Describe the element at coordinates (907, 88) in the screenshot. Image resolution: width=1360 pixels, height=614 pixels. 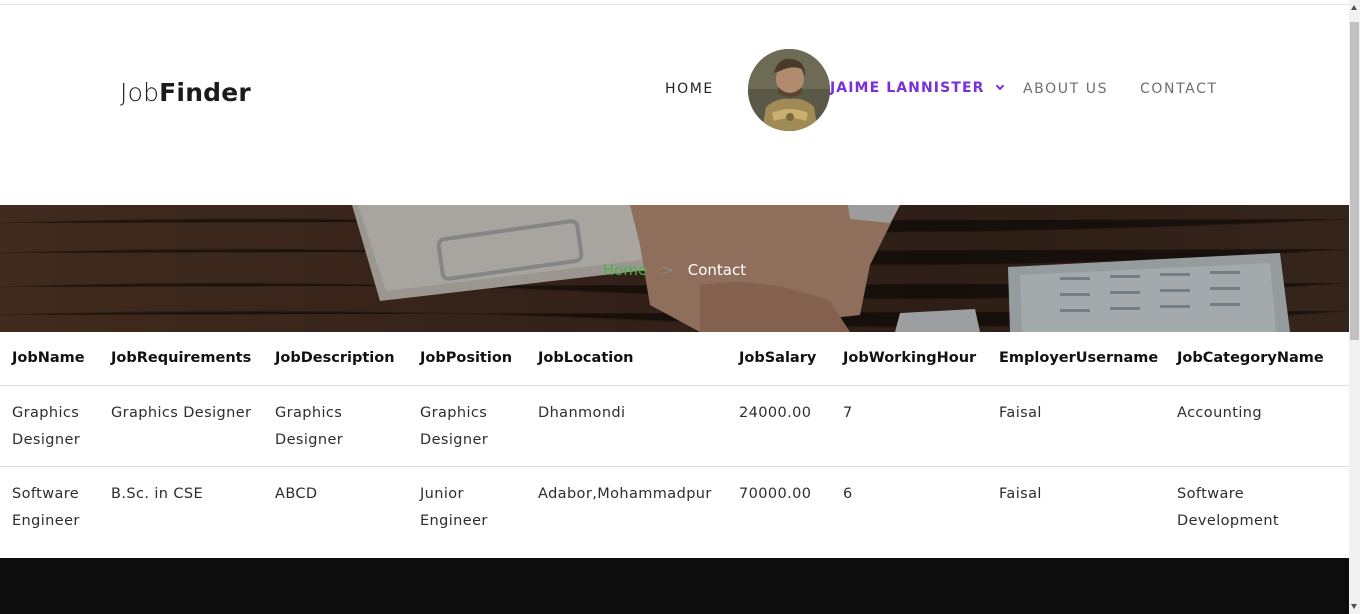
I see `user-name: JAIME LANNISTER` at that location.